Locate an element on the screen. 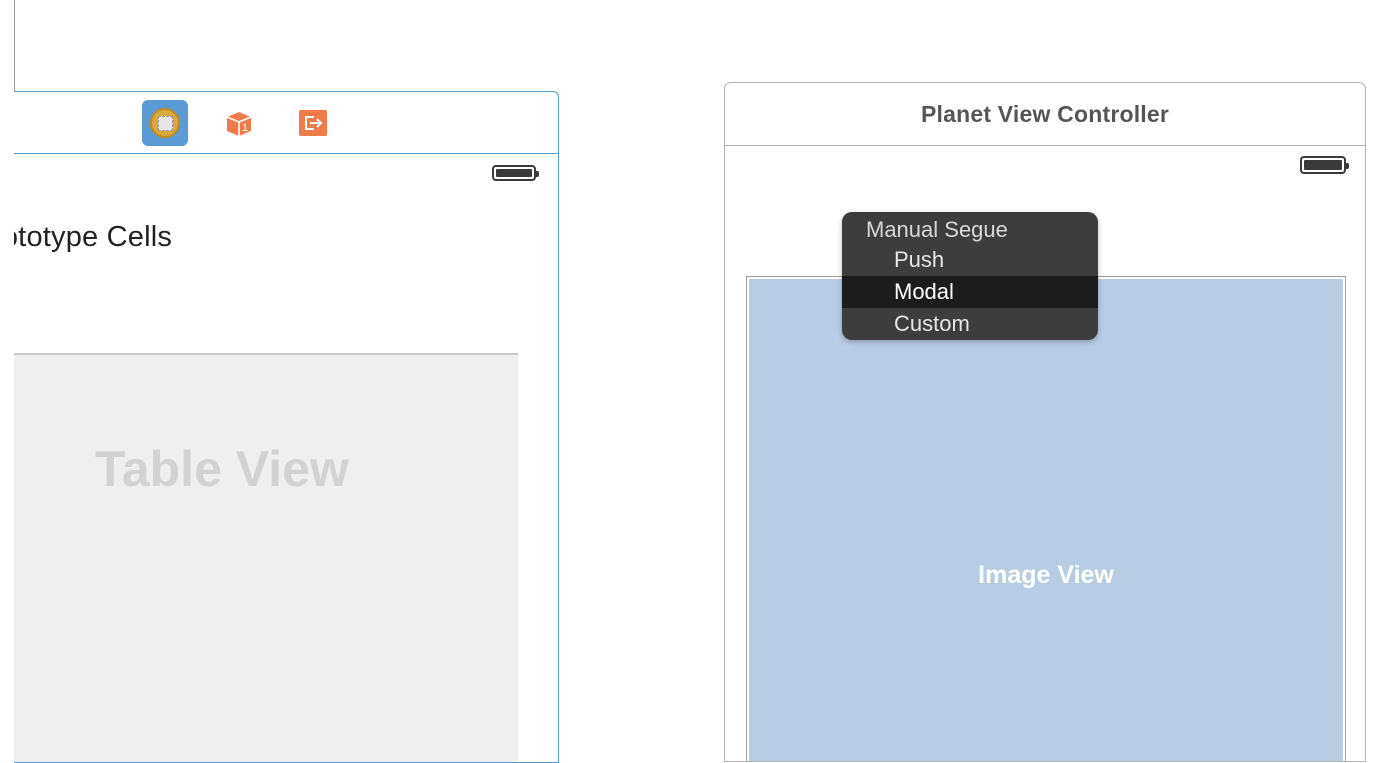  view-controller-icon is located at coordinates (165, 123).